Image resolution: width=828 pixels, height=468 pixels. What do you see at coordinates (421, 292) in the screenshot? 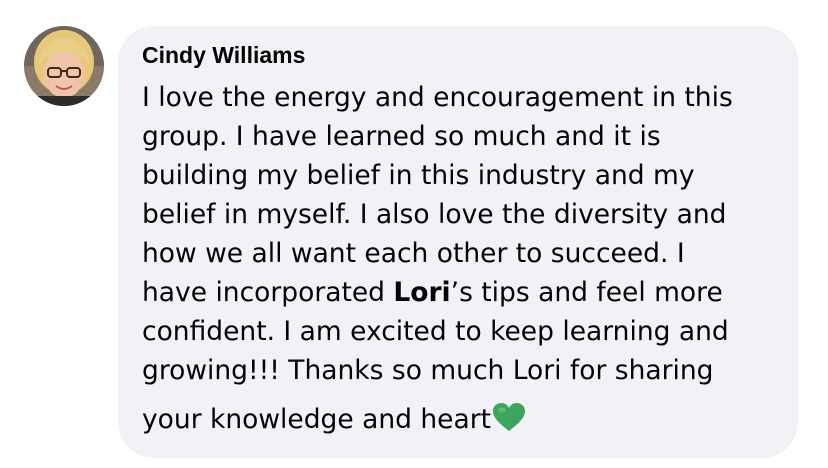
I see `mention-link: Lori` at bounding box center [421, 292].